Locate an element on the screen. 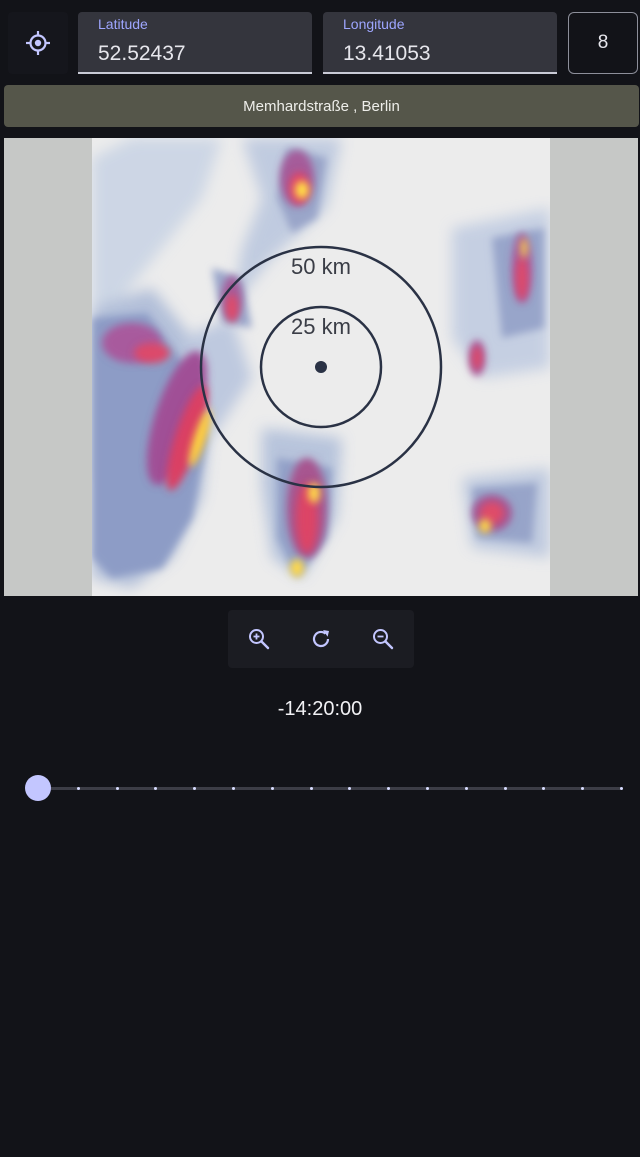 Image resolution: width=640 pixels, height=1157 pixels. location-marker is located at coordinates (321, 367).